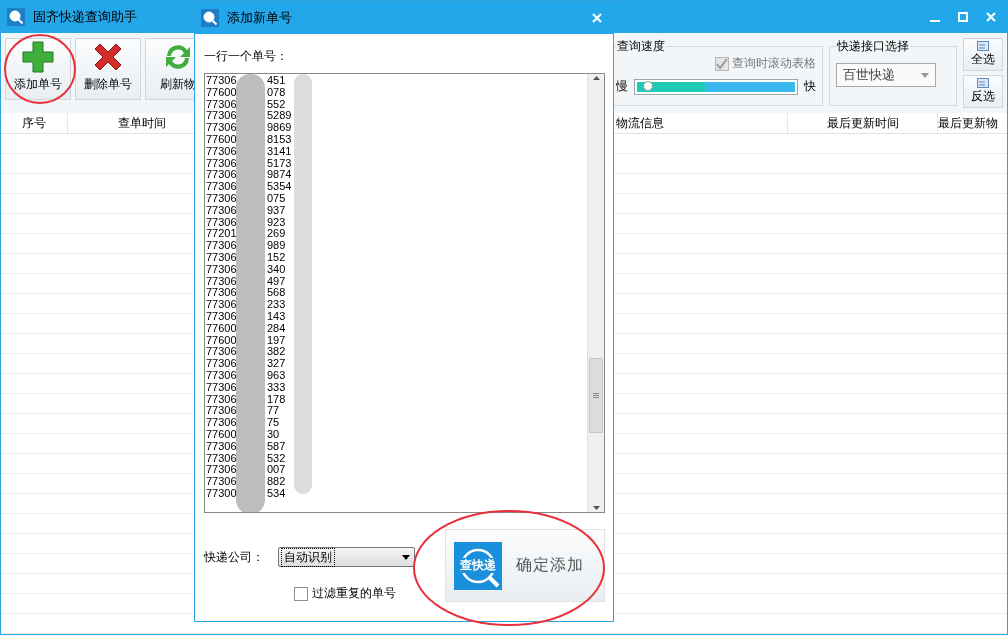 The image size is (1008, 635). What do you see at coordinates (234, 557) in the screenshot?
I see `company-label: 快递公司：` at bounding box center [234, 557].